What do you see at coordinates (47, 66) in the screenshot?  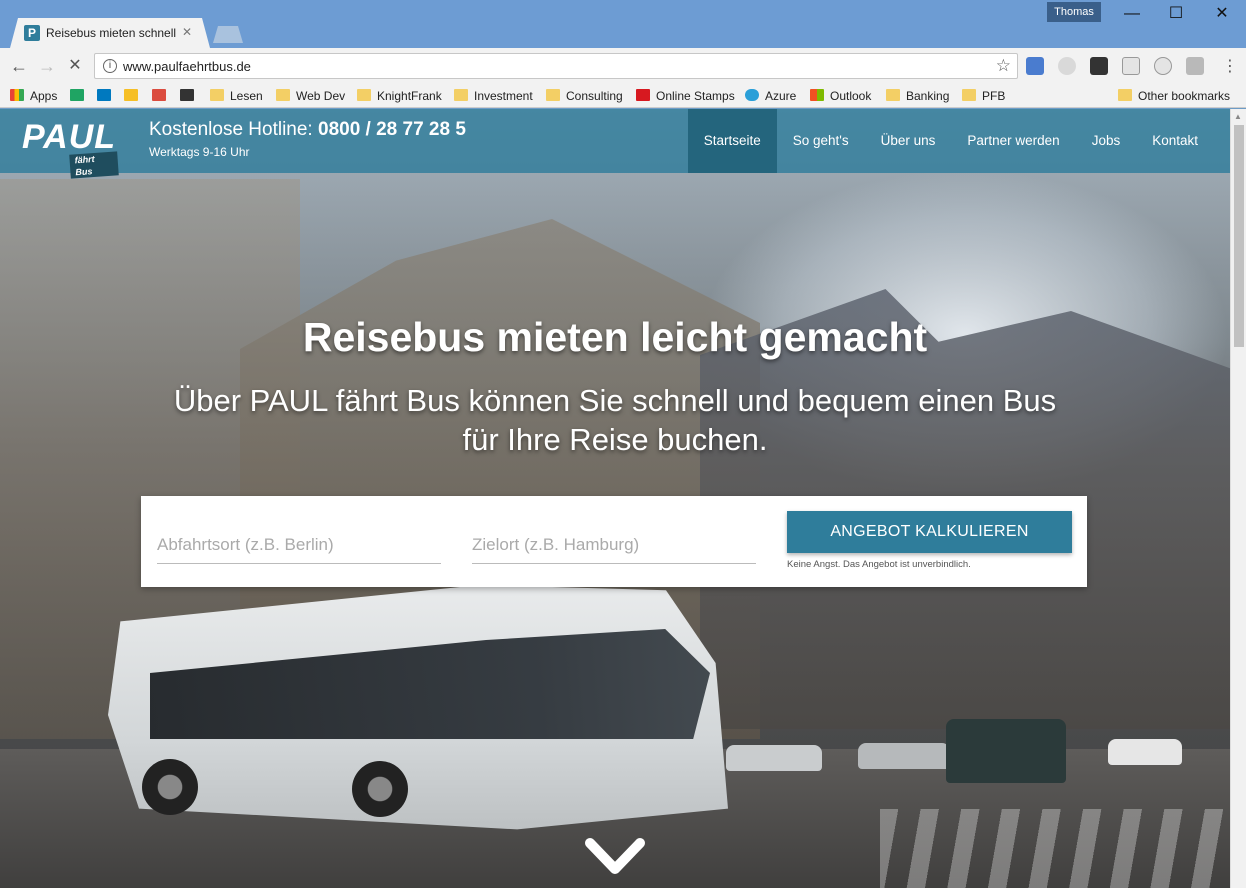 I see `forward-arrow-icon: →` at bounding box center [47, 66].